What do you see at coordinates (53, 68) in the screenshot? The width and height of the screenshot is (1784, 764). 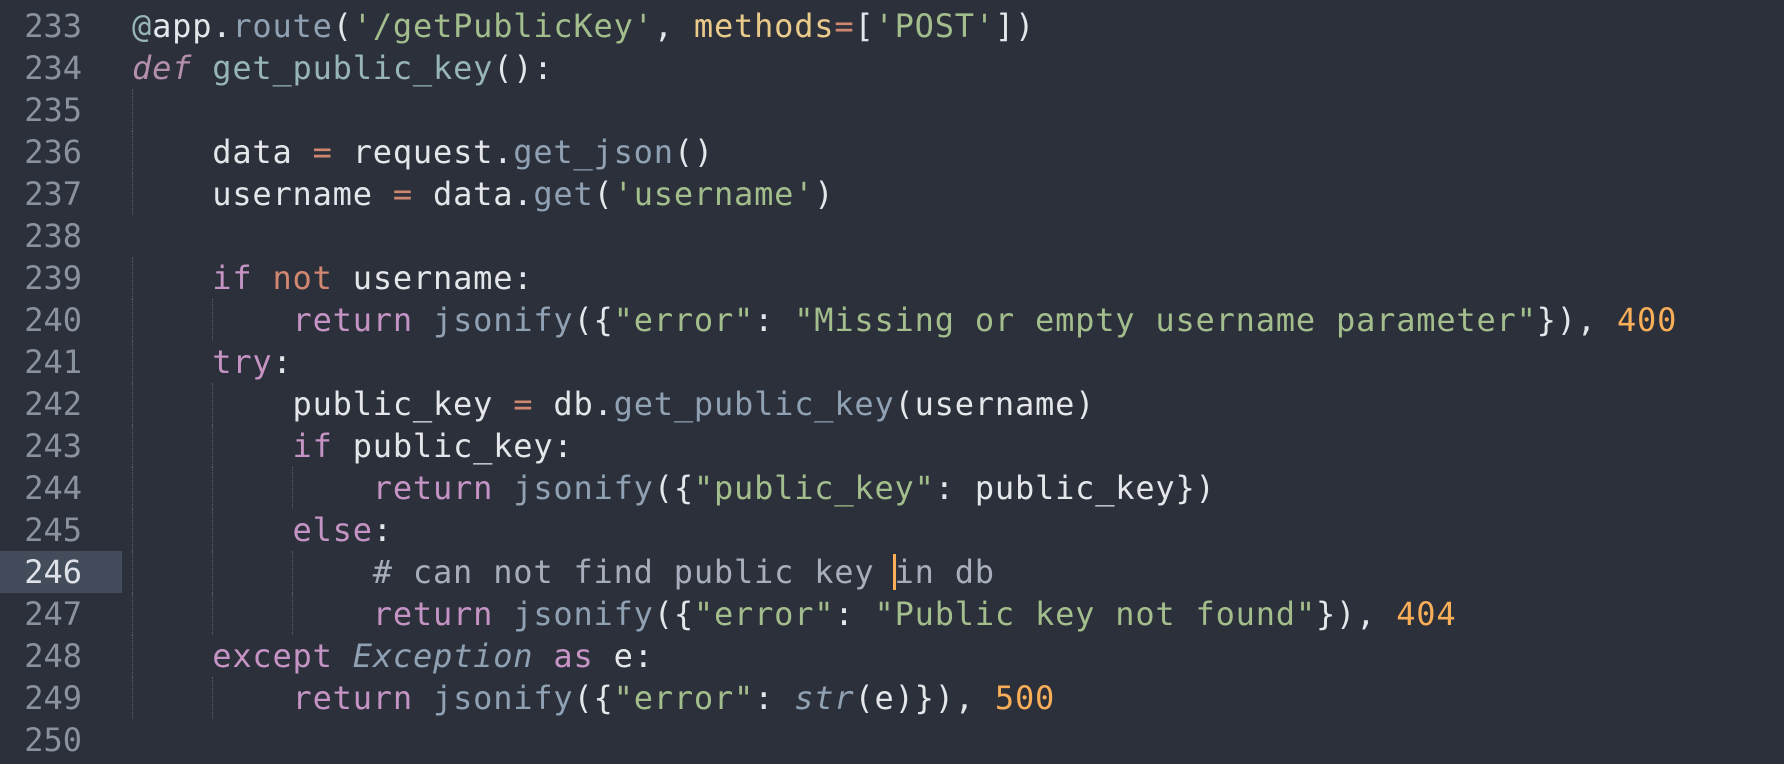 I see `line-number: 234` at bounding box center [53, 68].